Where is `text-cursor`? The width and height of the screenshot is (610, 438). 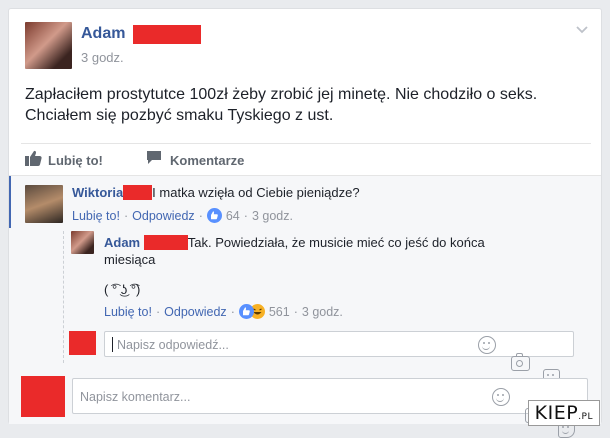
text-cursor is located at coordinates (112, 344).